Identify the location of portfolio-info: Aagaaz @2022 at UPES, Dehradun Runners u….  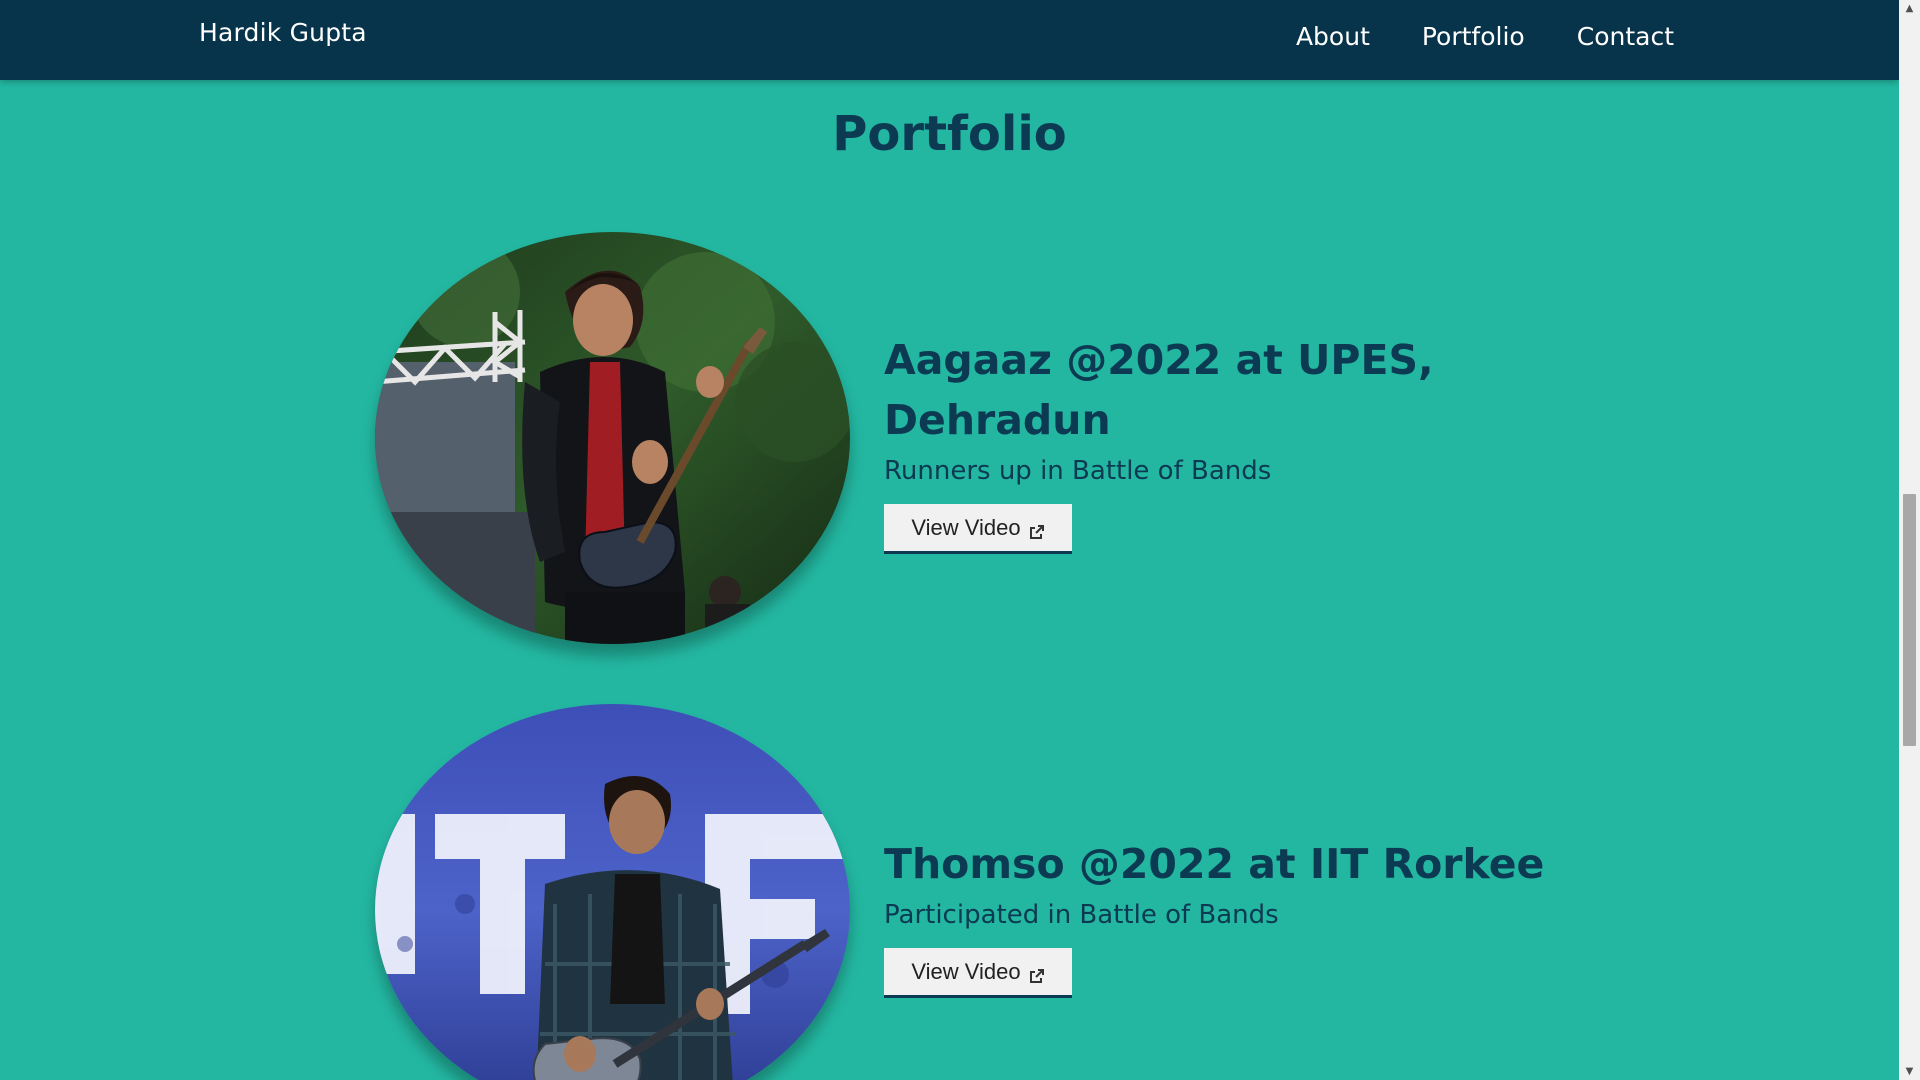
(1184, 442).